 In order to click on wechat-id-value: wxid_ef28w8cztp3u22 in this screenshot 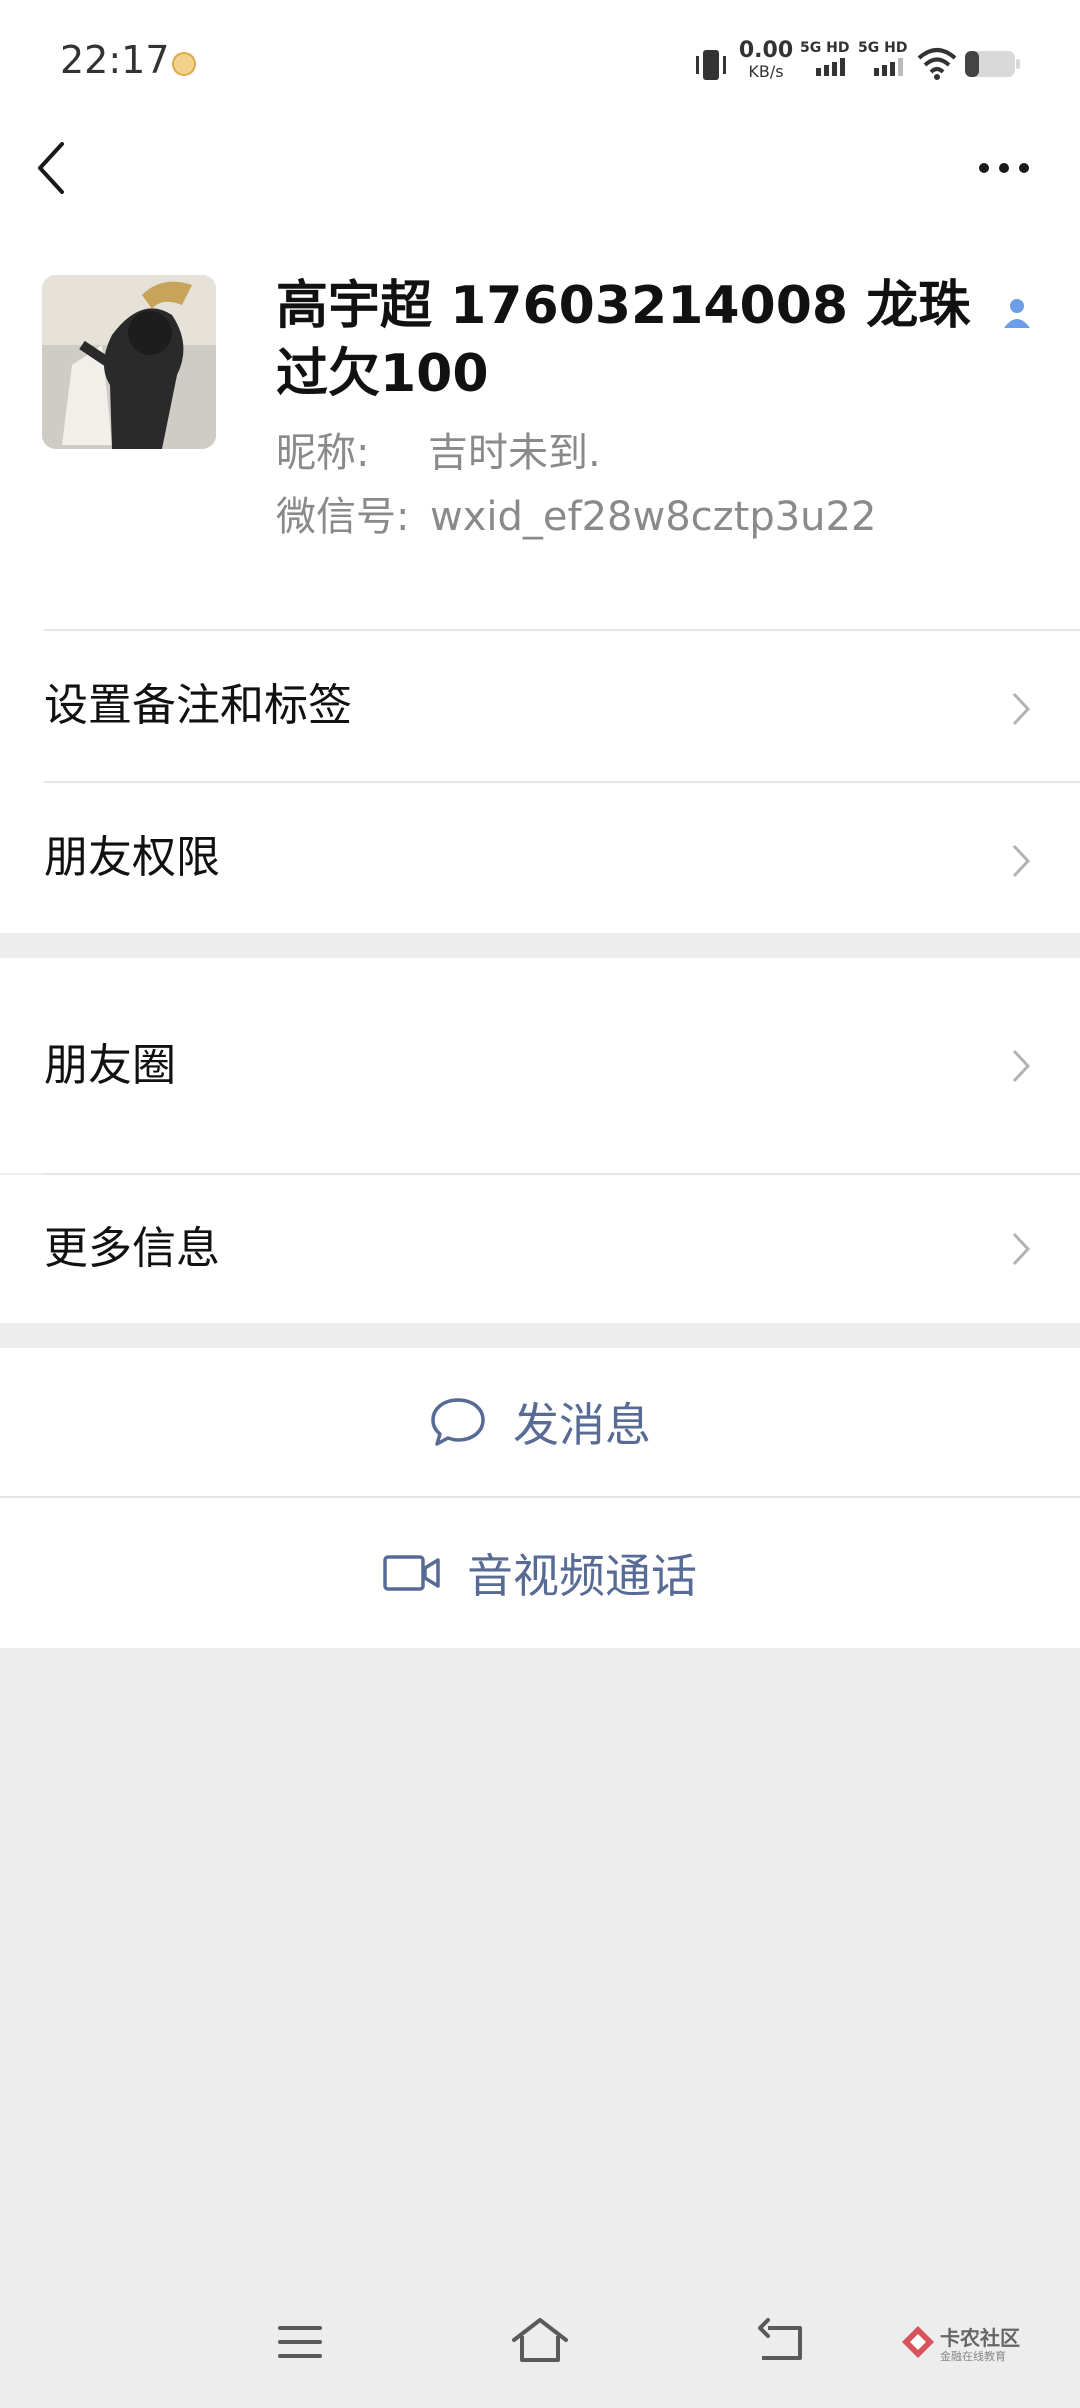, I will do `click(653, 517)`.